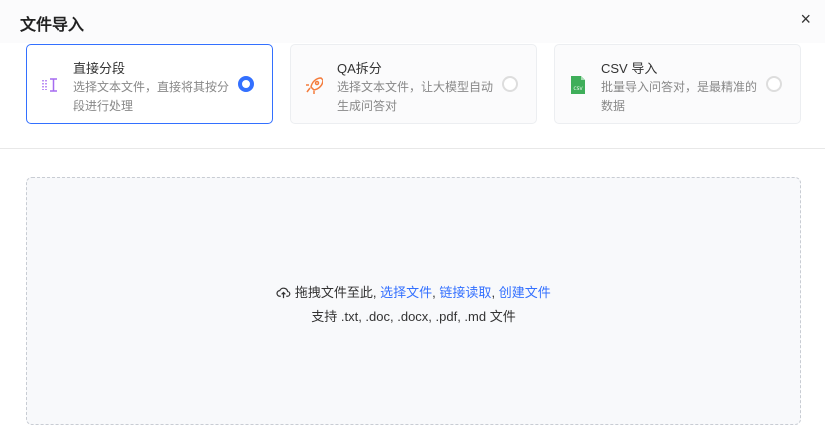  What do you see at coordinates (283, 293) in the screenshot?
I see `cloud-upload-icon` at bounding box center [283, 293].